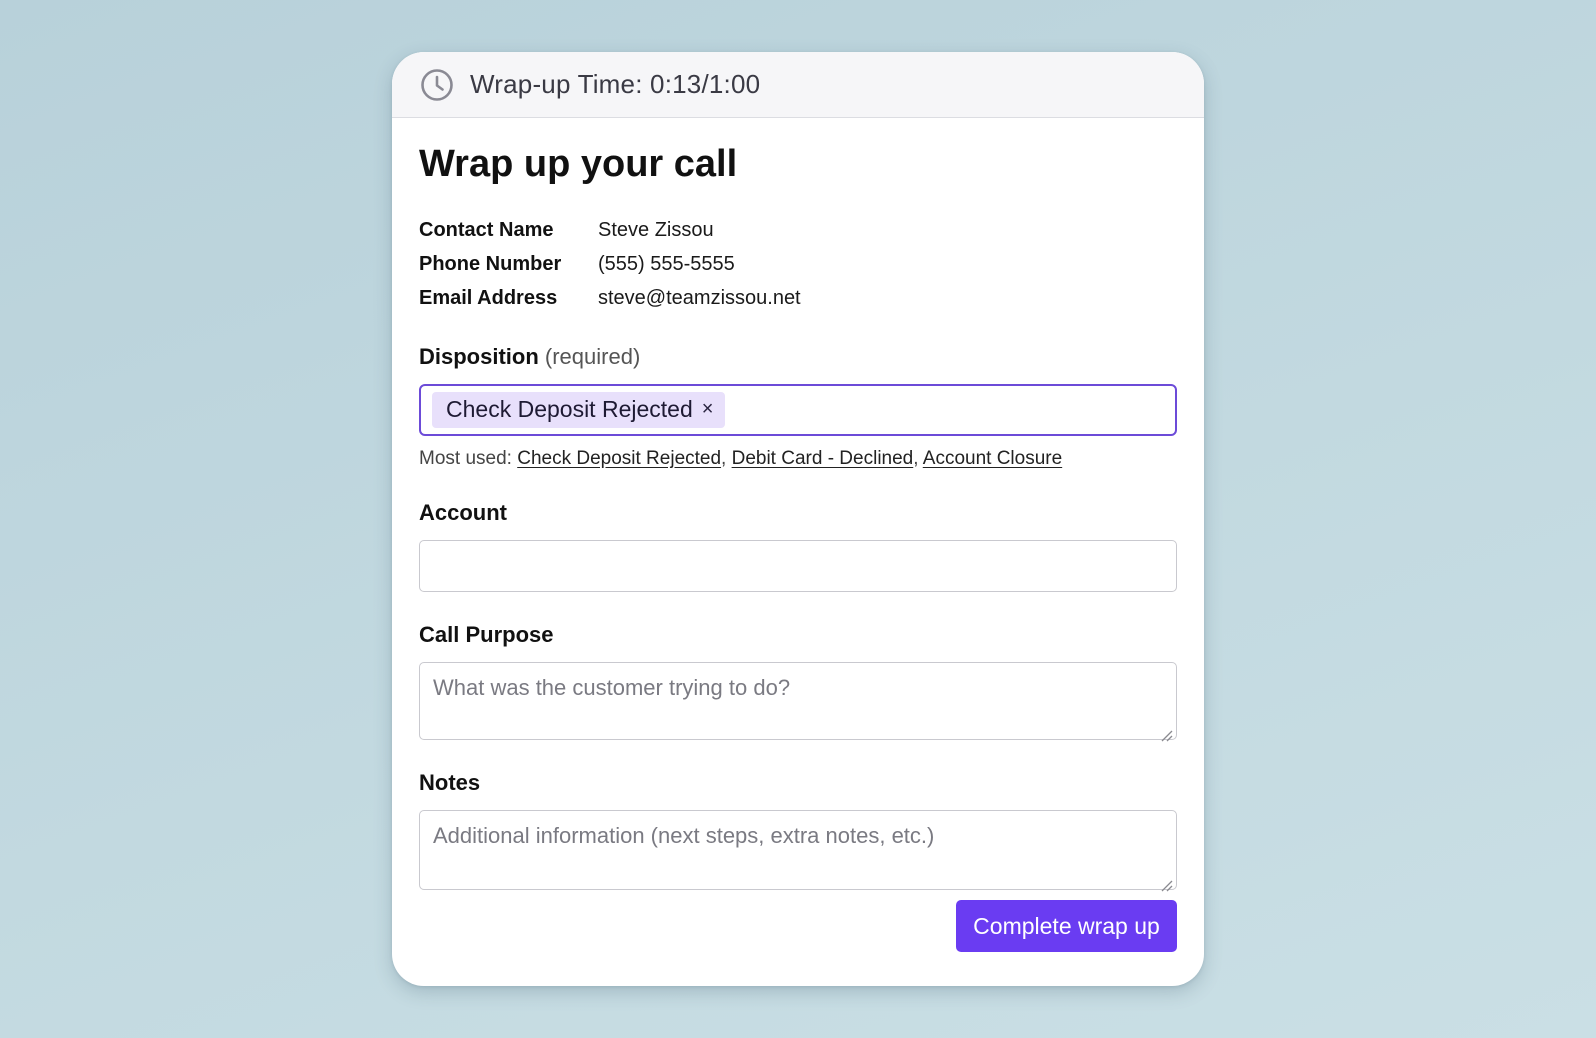 The height and width of the screenshot is (1038, 1596). What do you see at coordinates (798, 231) in the screenshot?
I see `contact-row-name: Contact Name Steve Zissou` at bounding box center [798, 231].